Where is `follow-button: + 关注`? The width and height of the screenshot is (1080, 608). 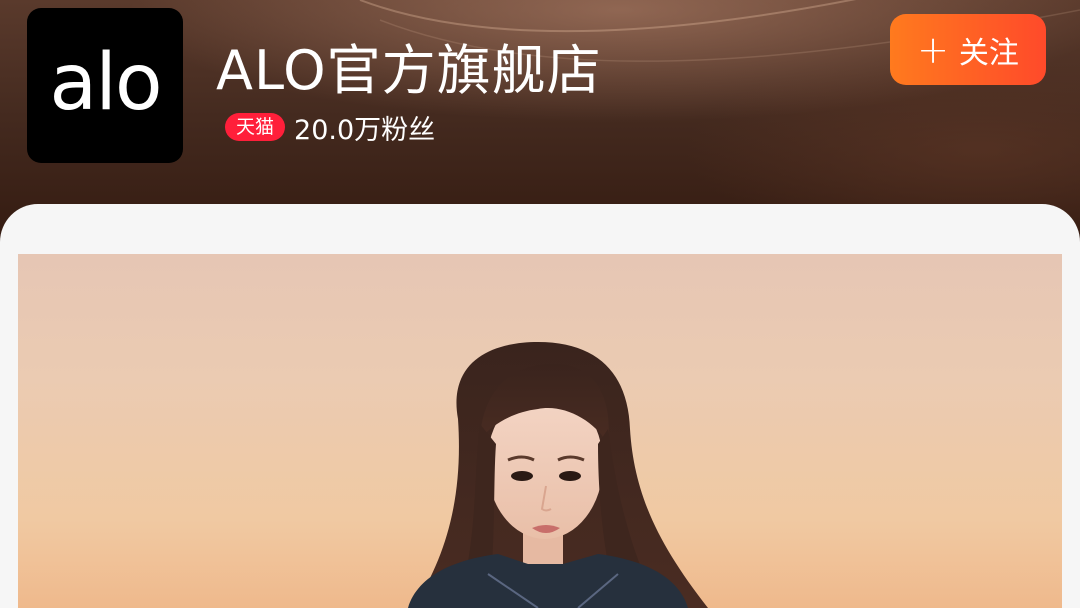
follow-button: + 关注 is located at coordinates (968, 49).